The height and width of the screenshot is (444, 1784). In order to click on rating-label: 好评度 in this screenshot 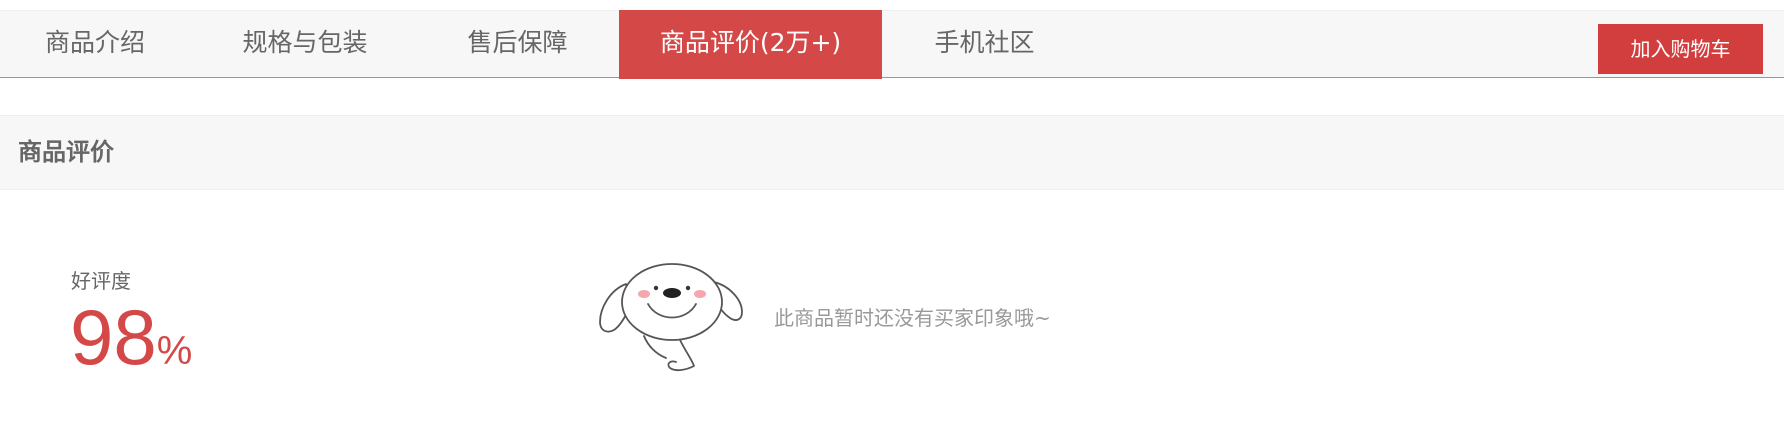, I will do `click(101, 281)`.